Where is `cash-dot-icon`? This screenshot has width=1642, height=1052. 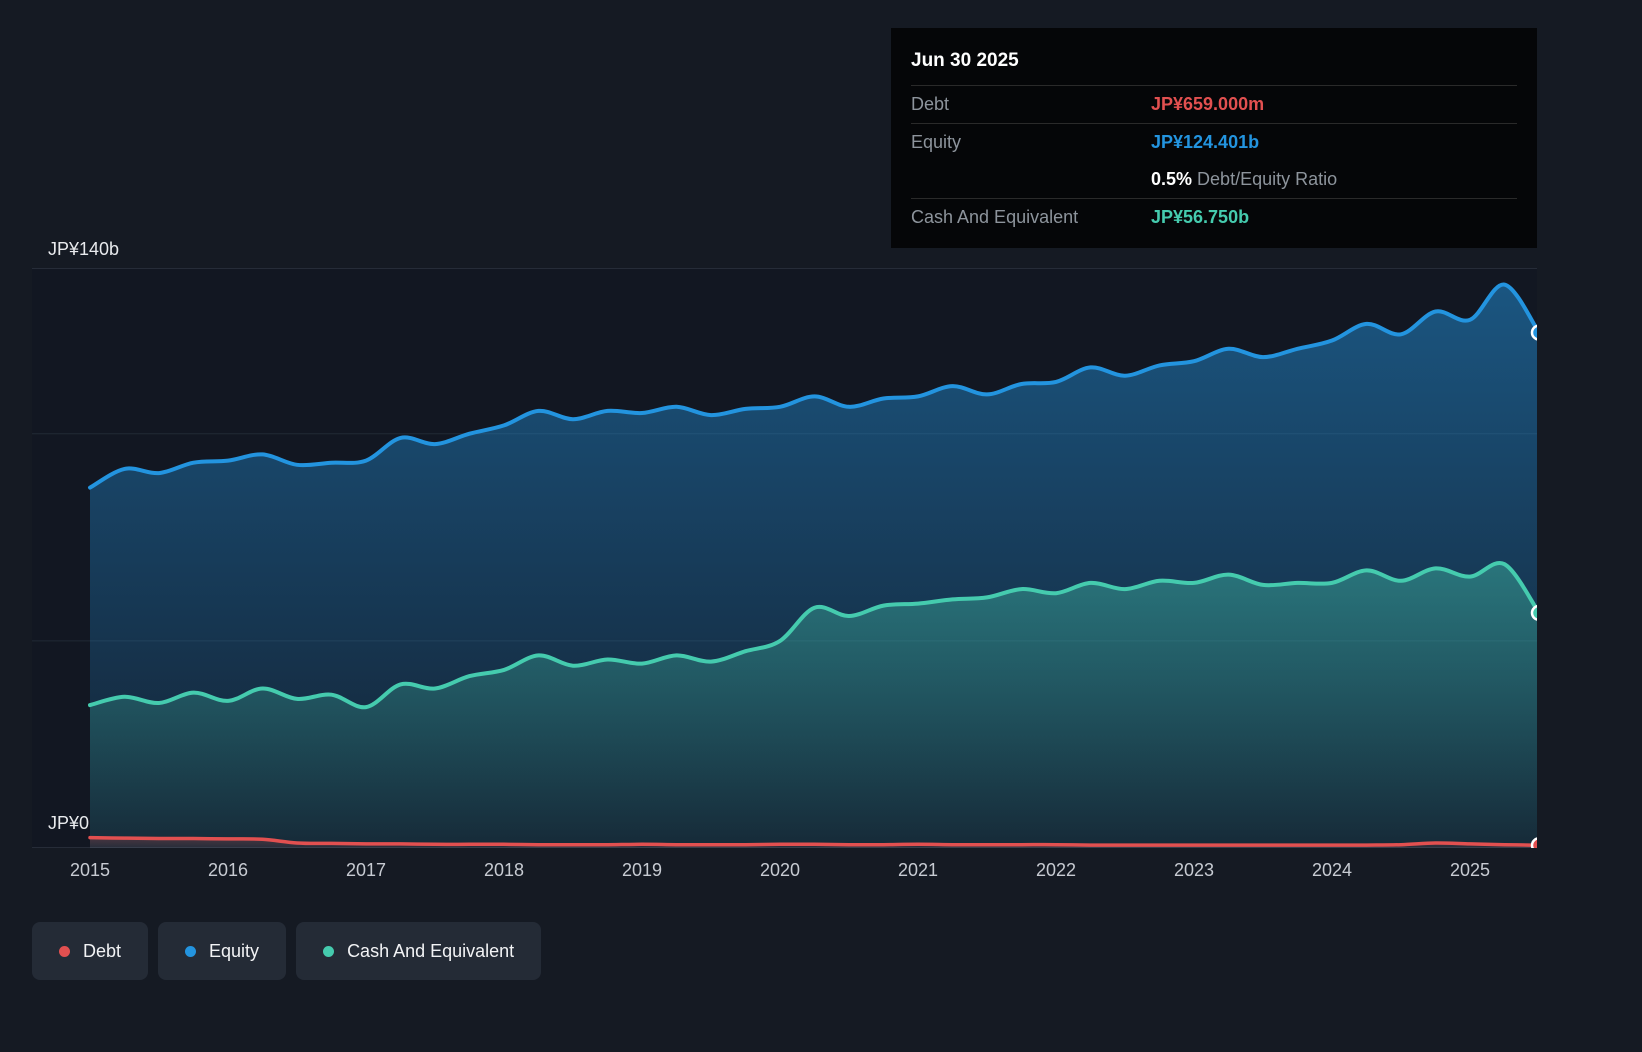 cash-dot-icon is located at coordinates (329, 951).